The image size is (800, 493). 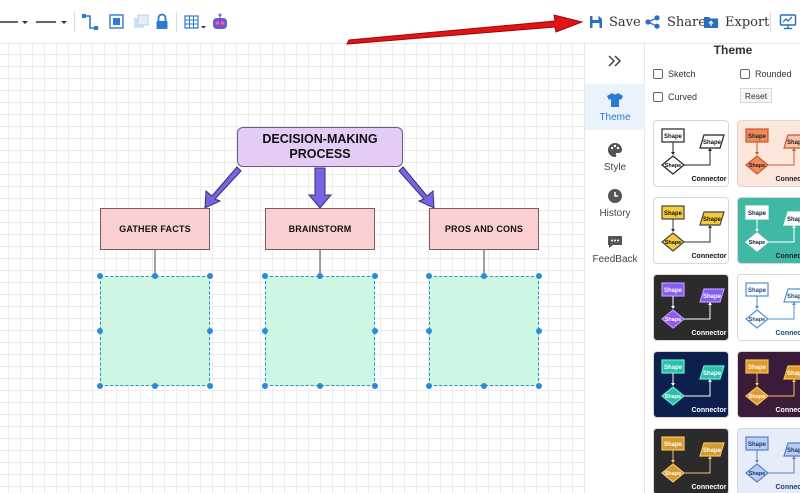 I want to click on sidebar-item-style: Style, so click(x=615, y=157).